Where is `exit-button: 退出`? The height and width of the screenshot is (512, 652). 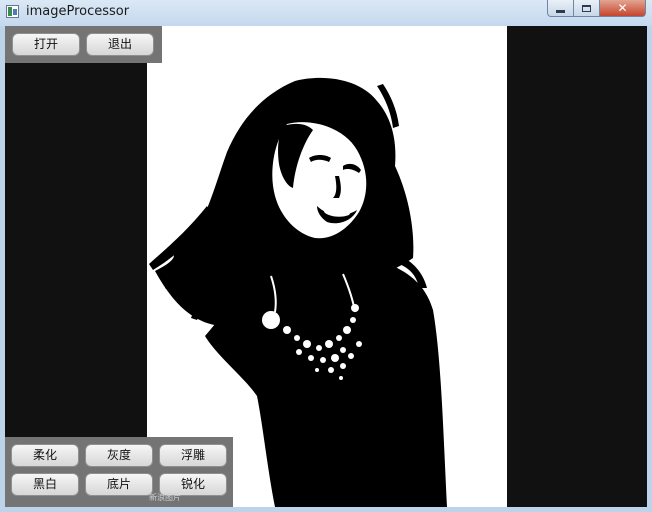 exit-button: 退出 is located at coordinates (120, 44).